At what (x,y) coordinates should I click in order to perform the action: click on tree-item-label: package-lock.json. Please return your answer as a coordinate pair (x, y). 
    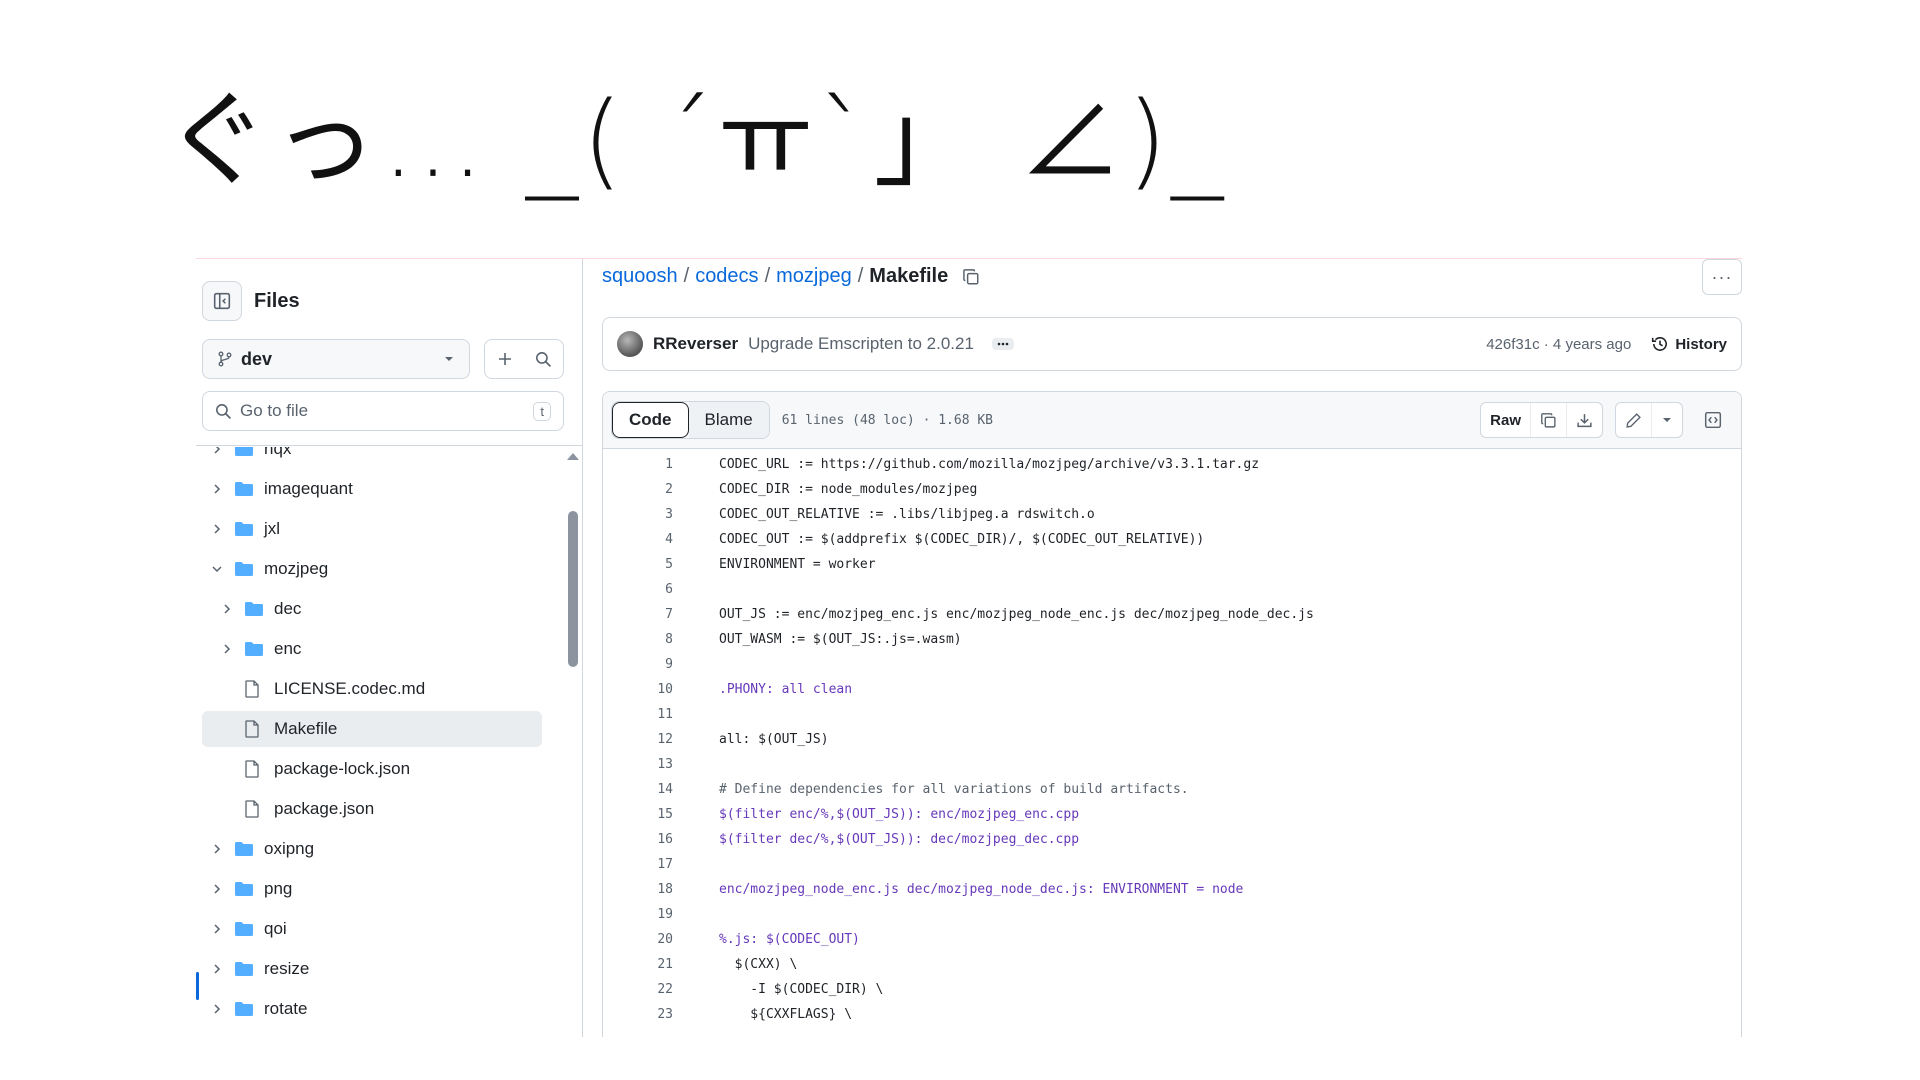
    Looking at the image, I should click on (342, 768).